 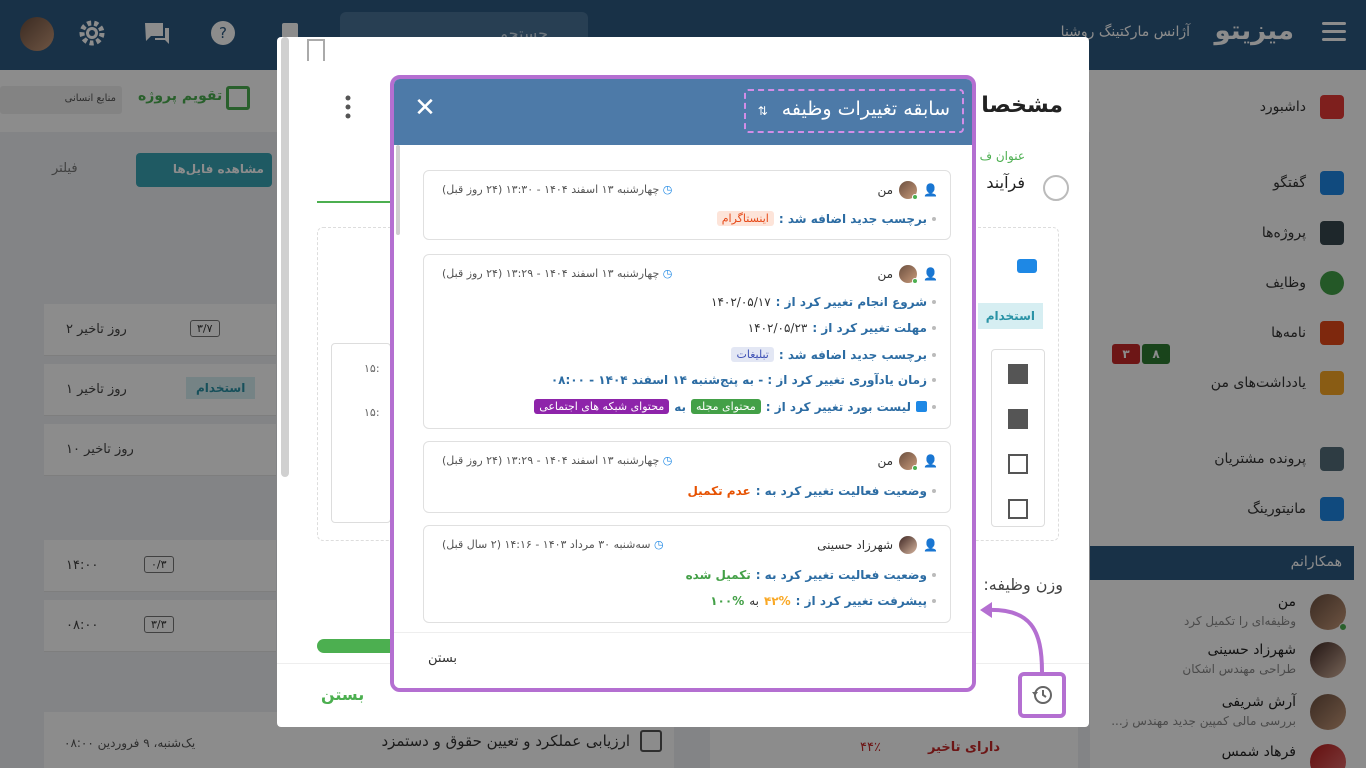 What do you see at coordinates (921, 406) in the screenshot?
I see `board-icon` at bounding box center [921, 406].